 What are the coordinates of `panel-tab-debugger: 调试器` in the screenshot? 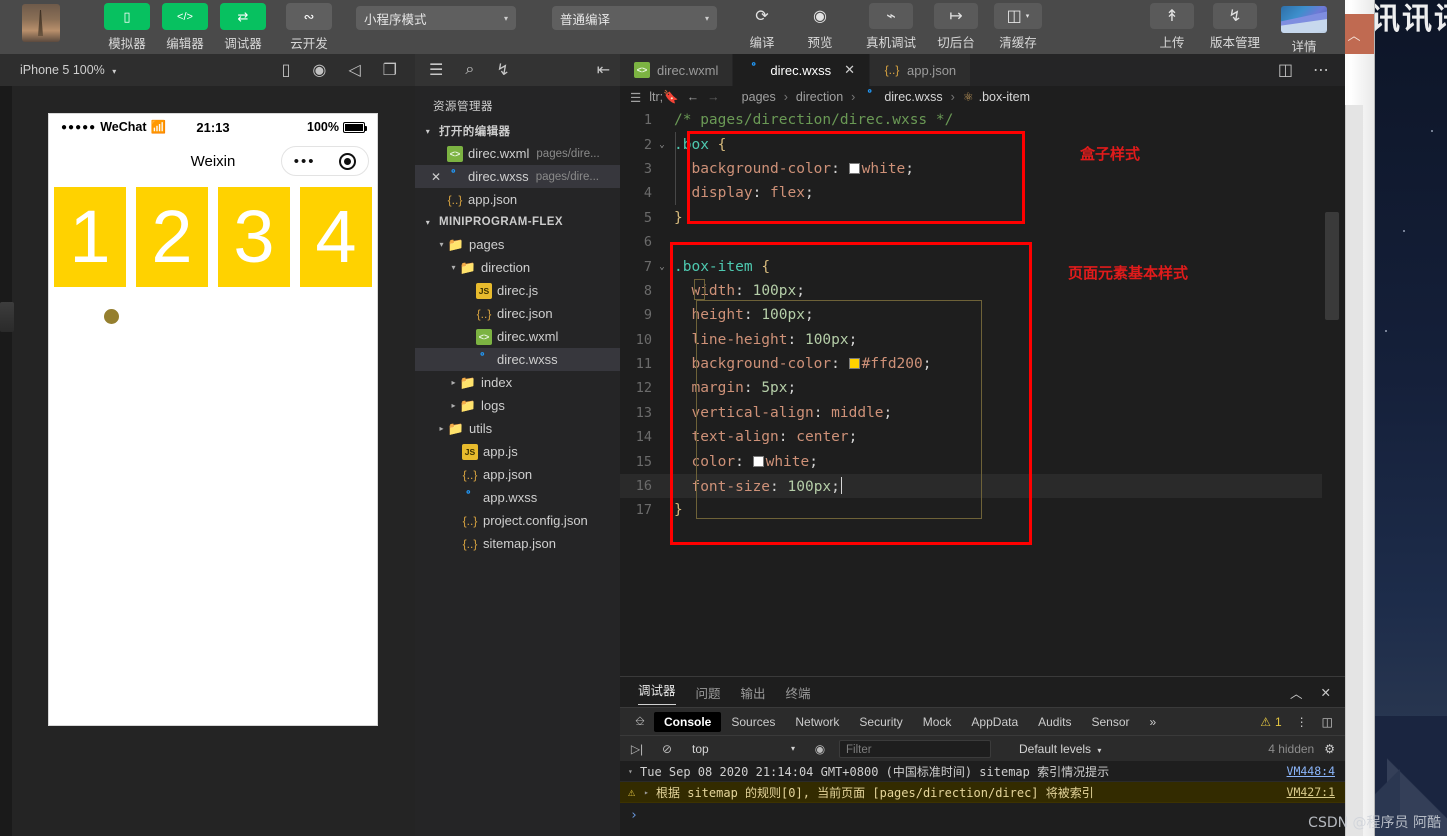 It's located at (657, 692).